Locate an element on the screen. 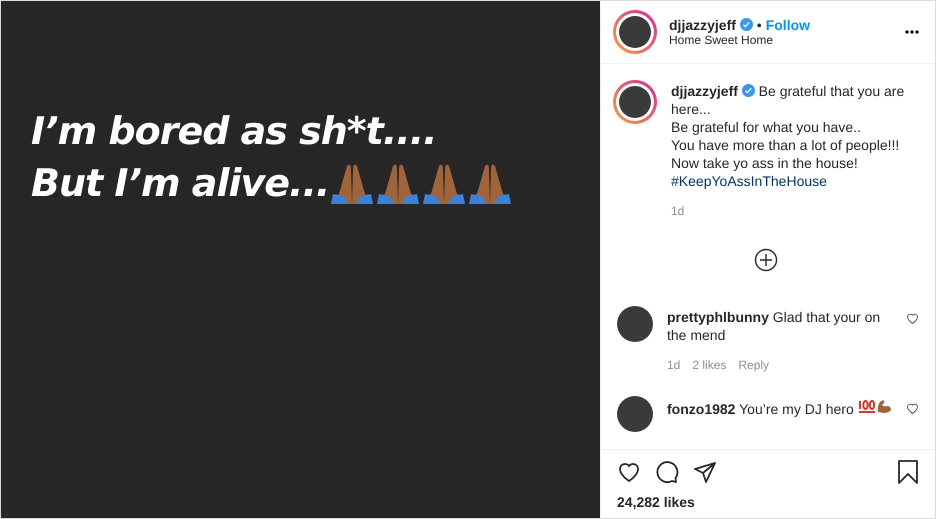  load-more-icon is located at coordinates (766, 260).